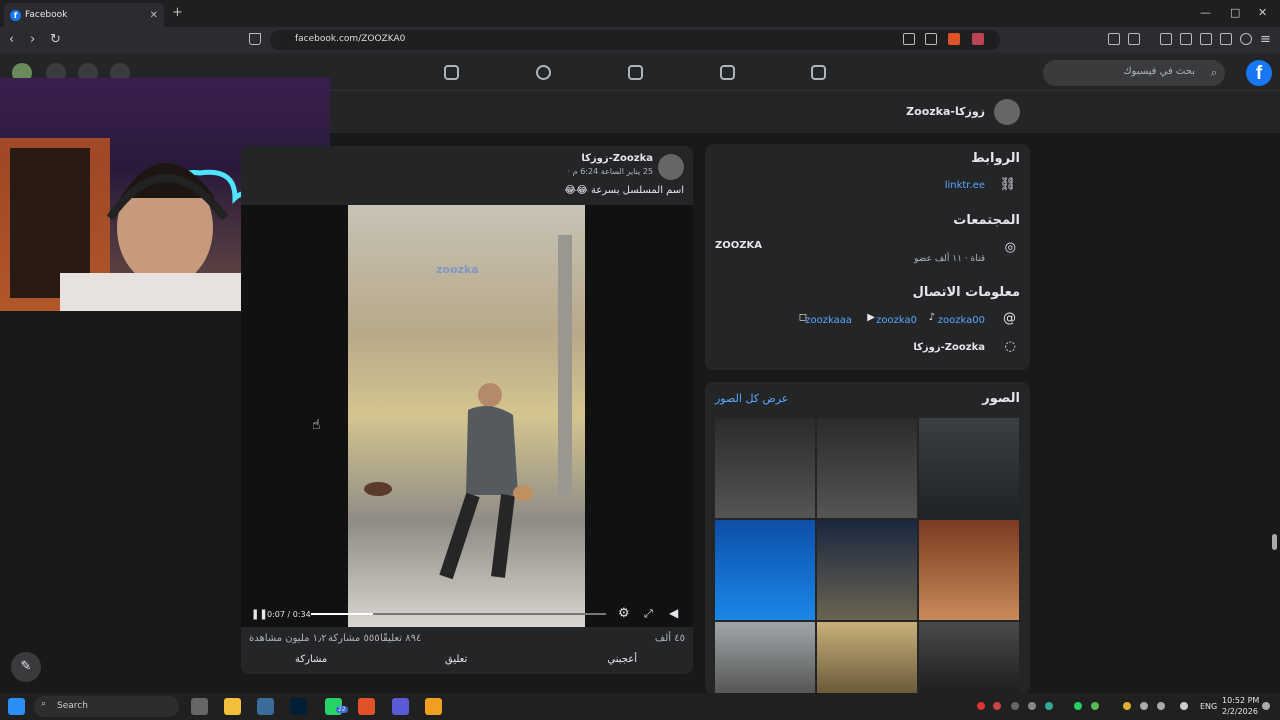  Describe the element at coordinates (177, 12) in the screenshot. I see `new-tab-button: +` at that location.